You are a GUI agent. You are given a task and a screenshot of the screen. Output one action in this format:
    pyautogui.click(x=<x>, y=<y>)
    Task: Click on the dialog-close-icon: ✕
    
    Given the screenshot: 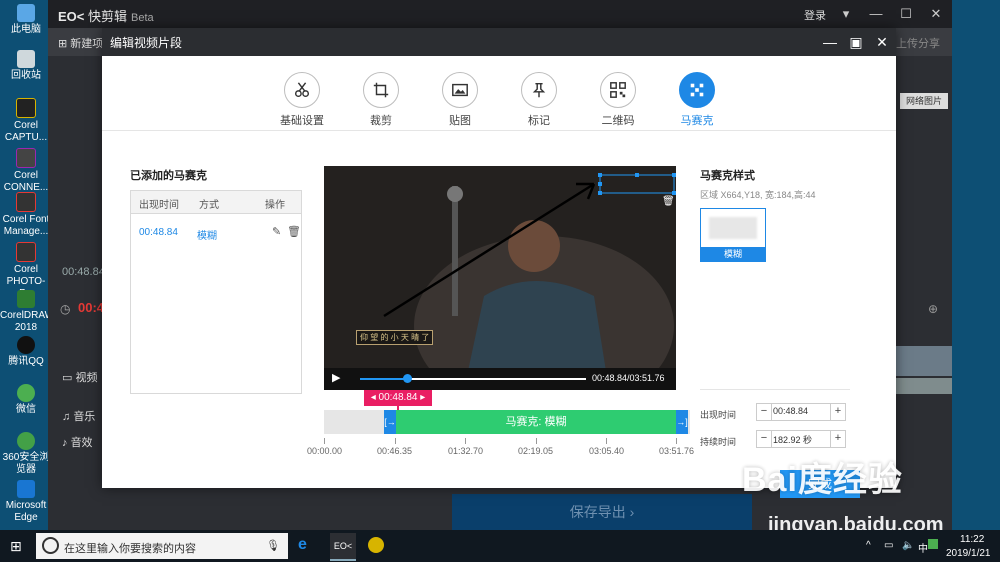 What is the action you would take?
    pyautogui.click(x=882, y=42)
    